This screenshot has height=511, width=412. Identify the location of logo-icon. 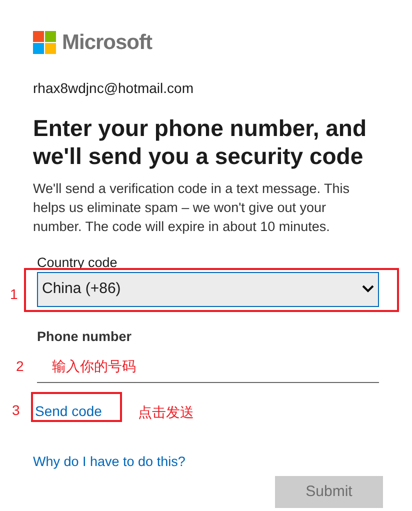
(44, 42).